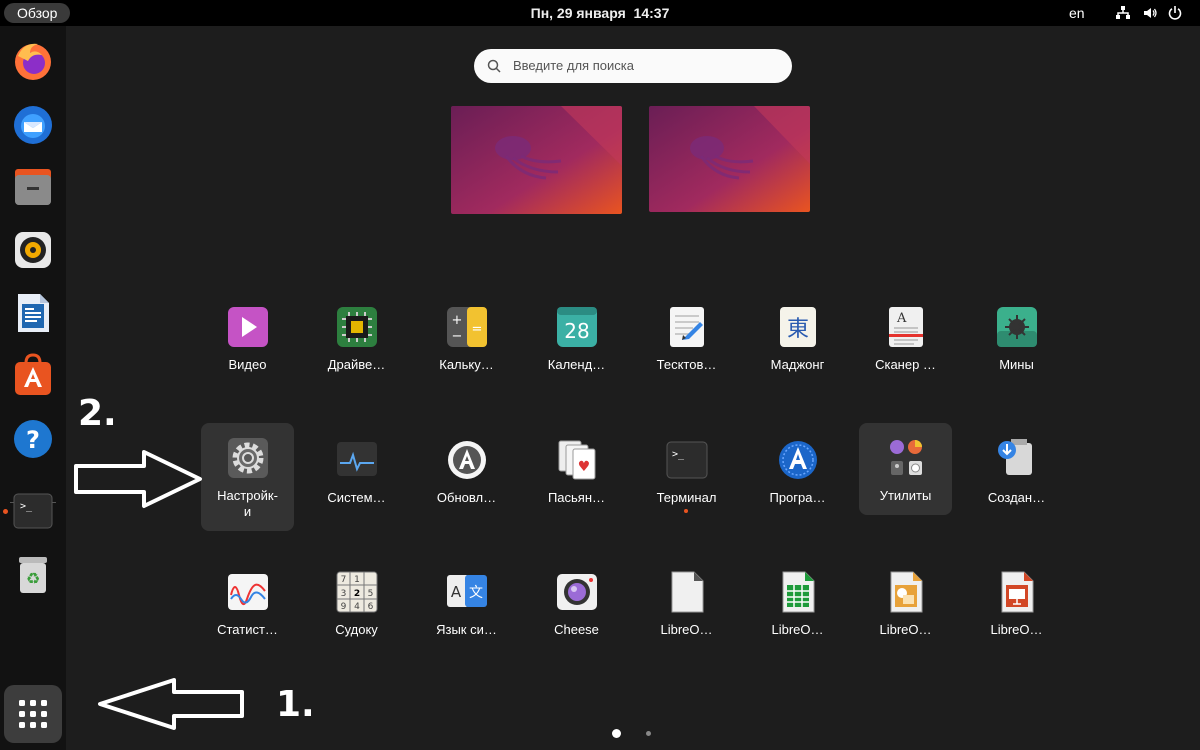  I want to click on video-icon, so click(248, 327).